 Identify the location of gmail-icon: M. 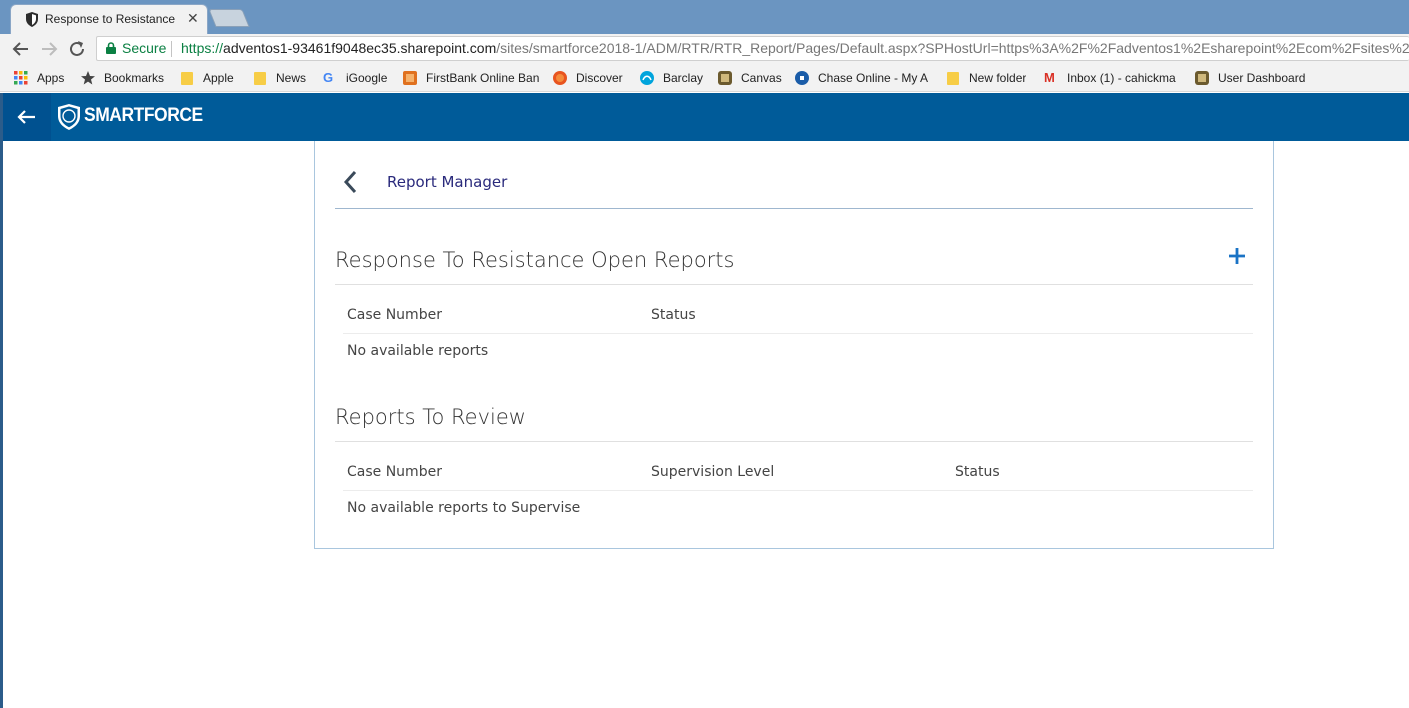
(1049, 77).